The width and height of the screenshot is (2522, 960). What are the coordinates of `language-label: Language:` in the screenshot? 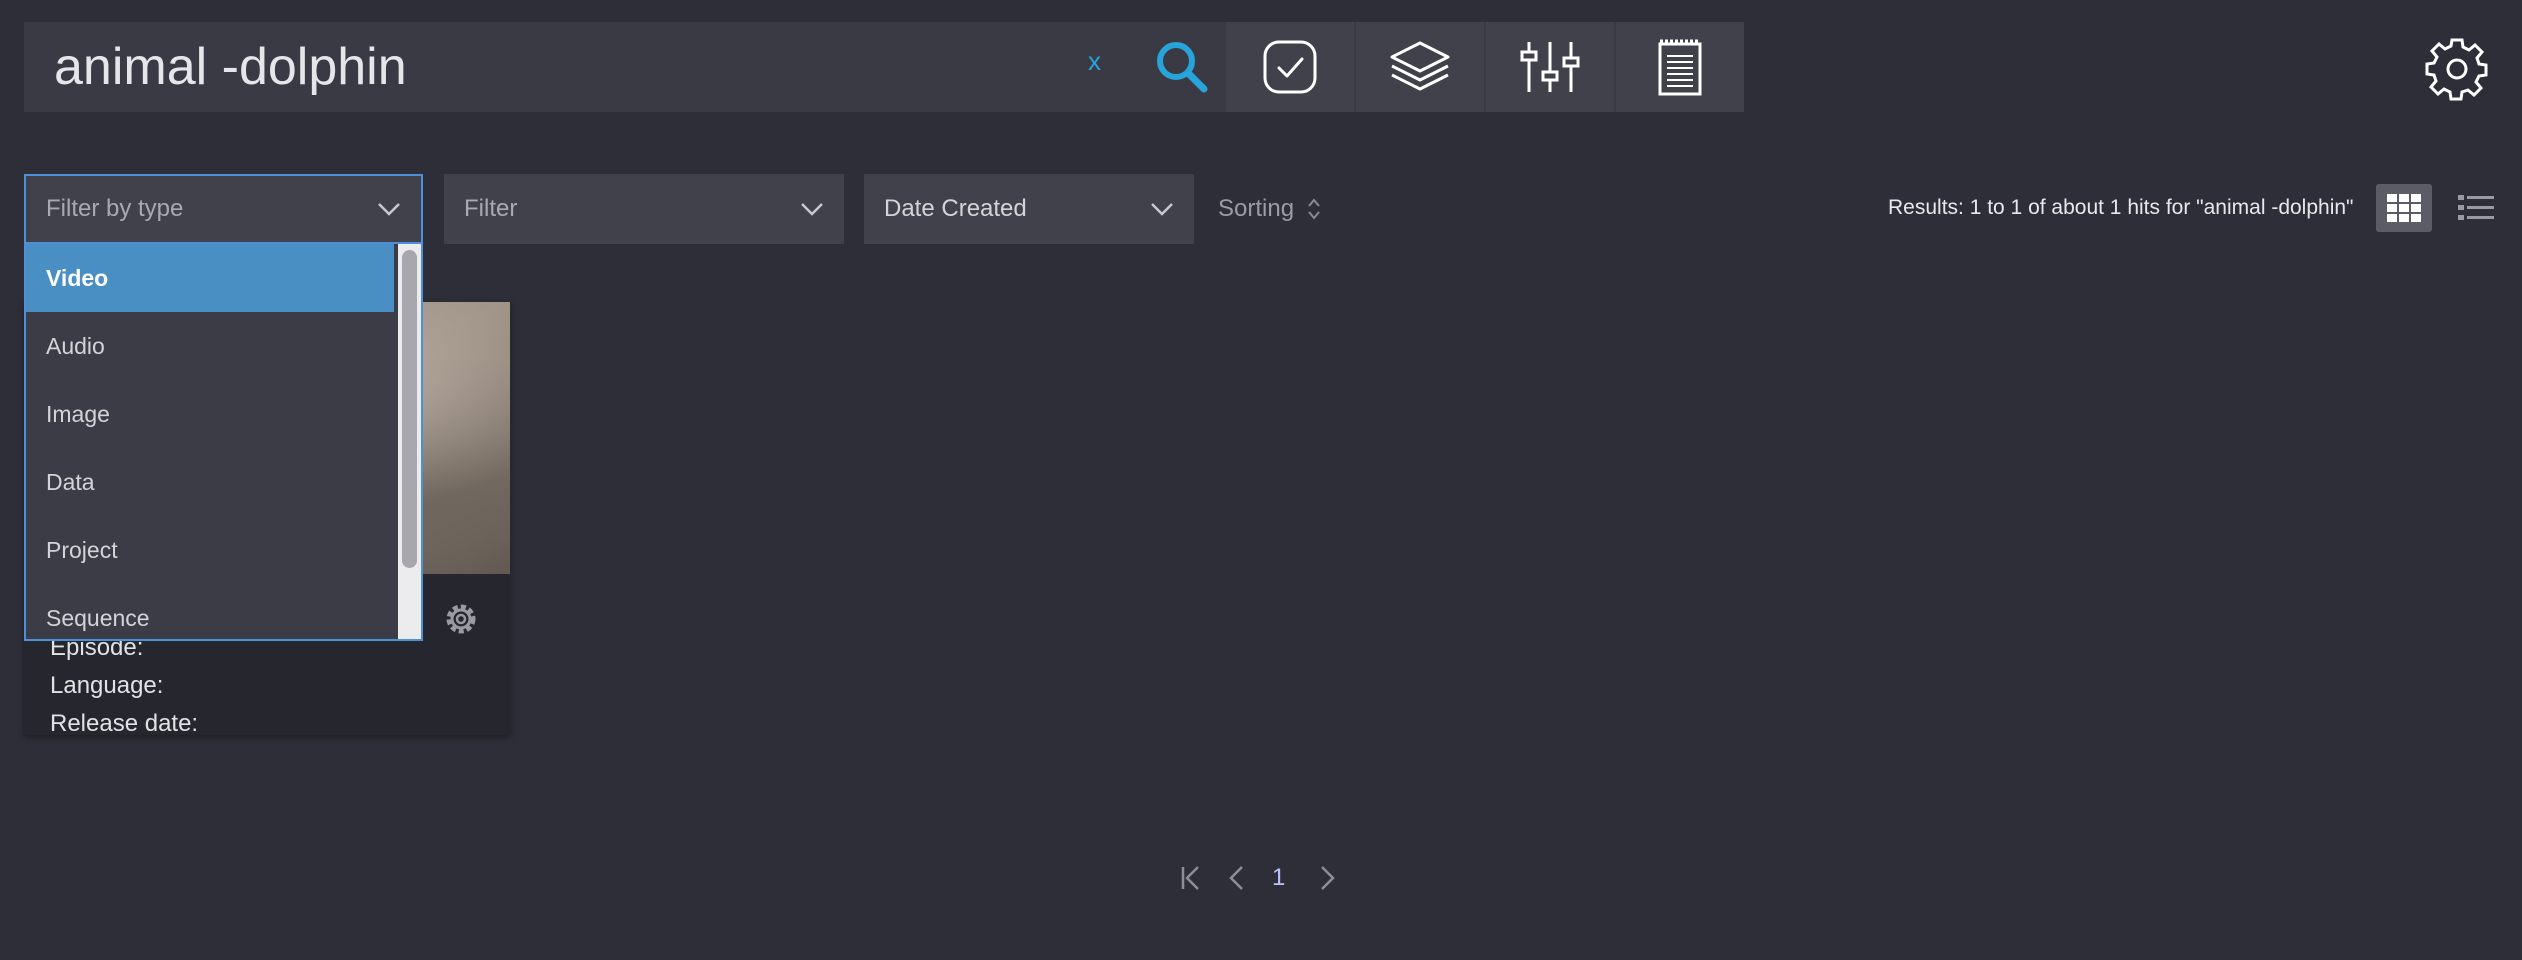 It's located at (107, 685).